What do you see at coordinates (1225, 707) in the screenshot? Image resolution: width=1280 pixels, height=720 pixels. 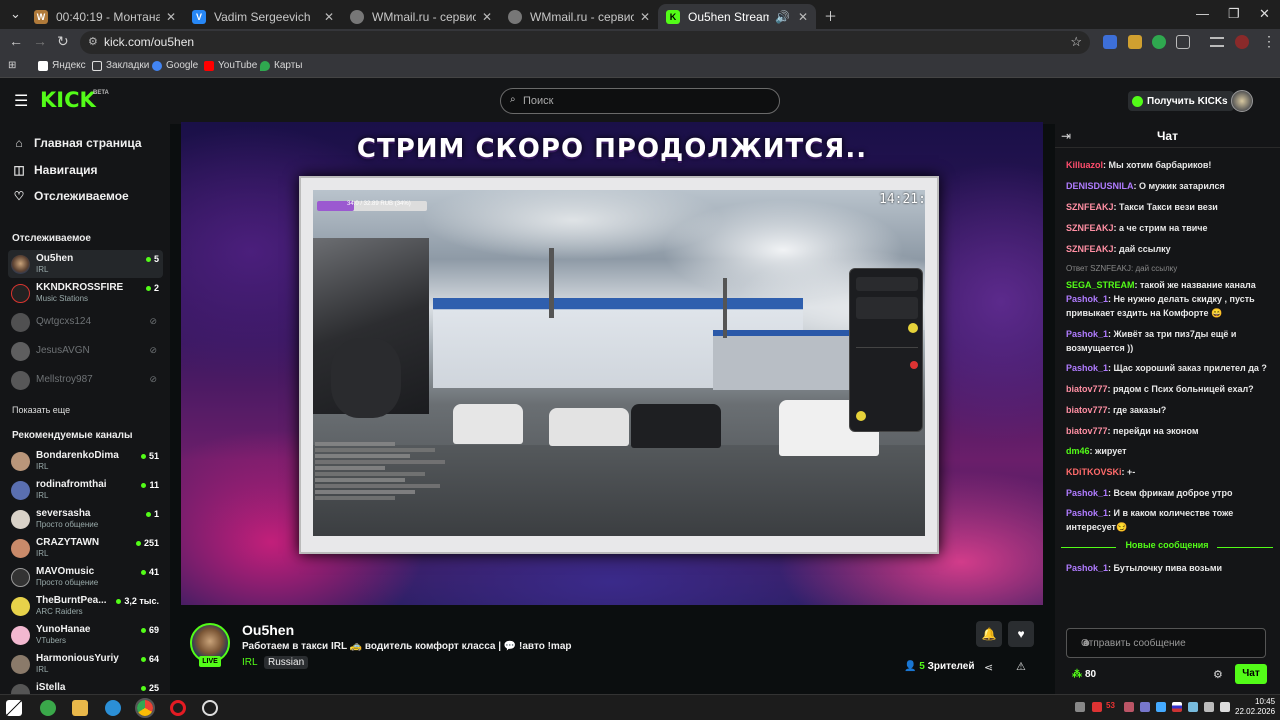 I see `wifi-icon` at bounding box center [1225, 707].